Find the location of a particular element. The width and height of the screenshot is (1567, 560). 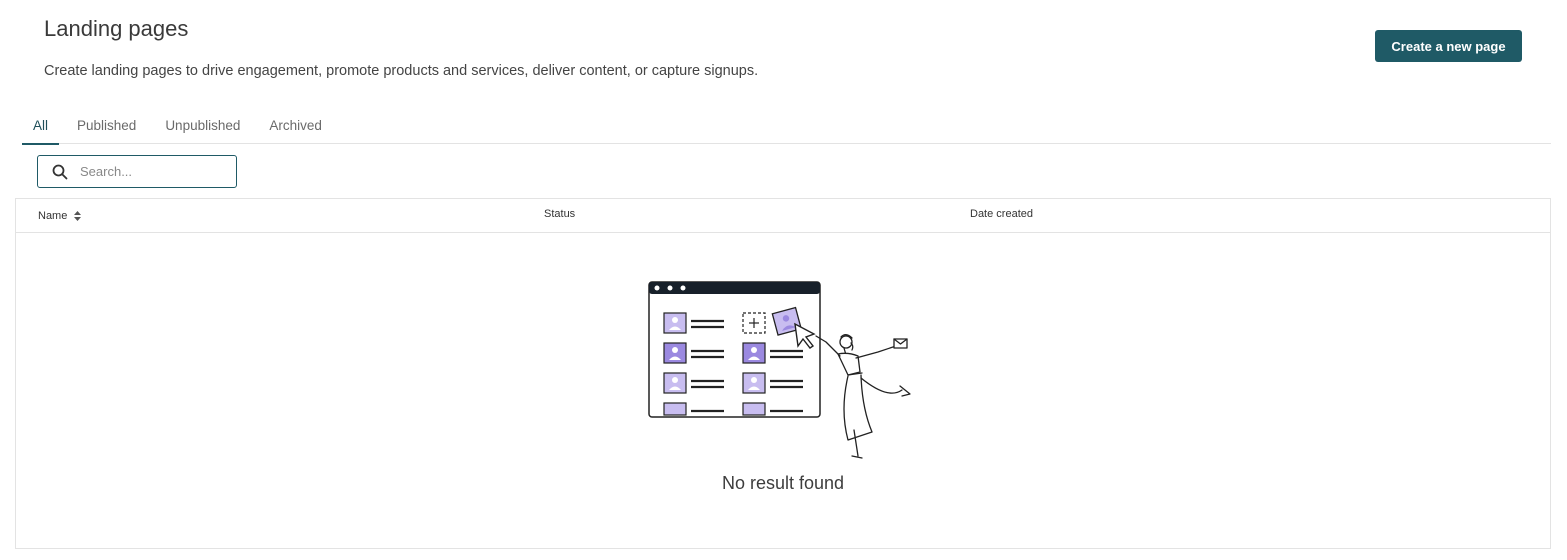

tab-bar: All Published Unpublished Archived is located at coordinates (786, 126).